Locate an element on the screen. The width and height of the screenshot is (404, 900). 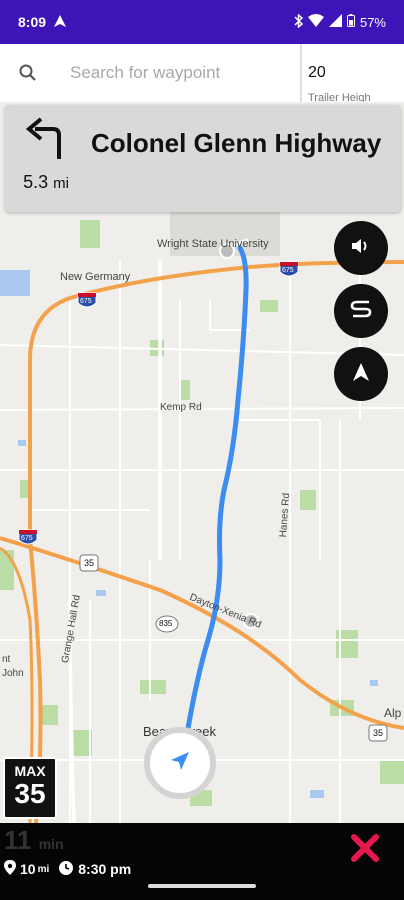
search-icon is located at coordinates (28, 73).